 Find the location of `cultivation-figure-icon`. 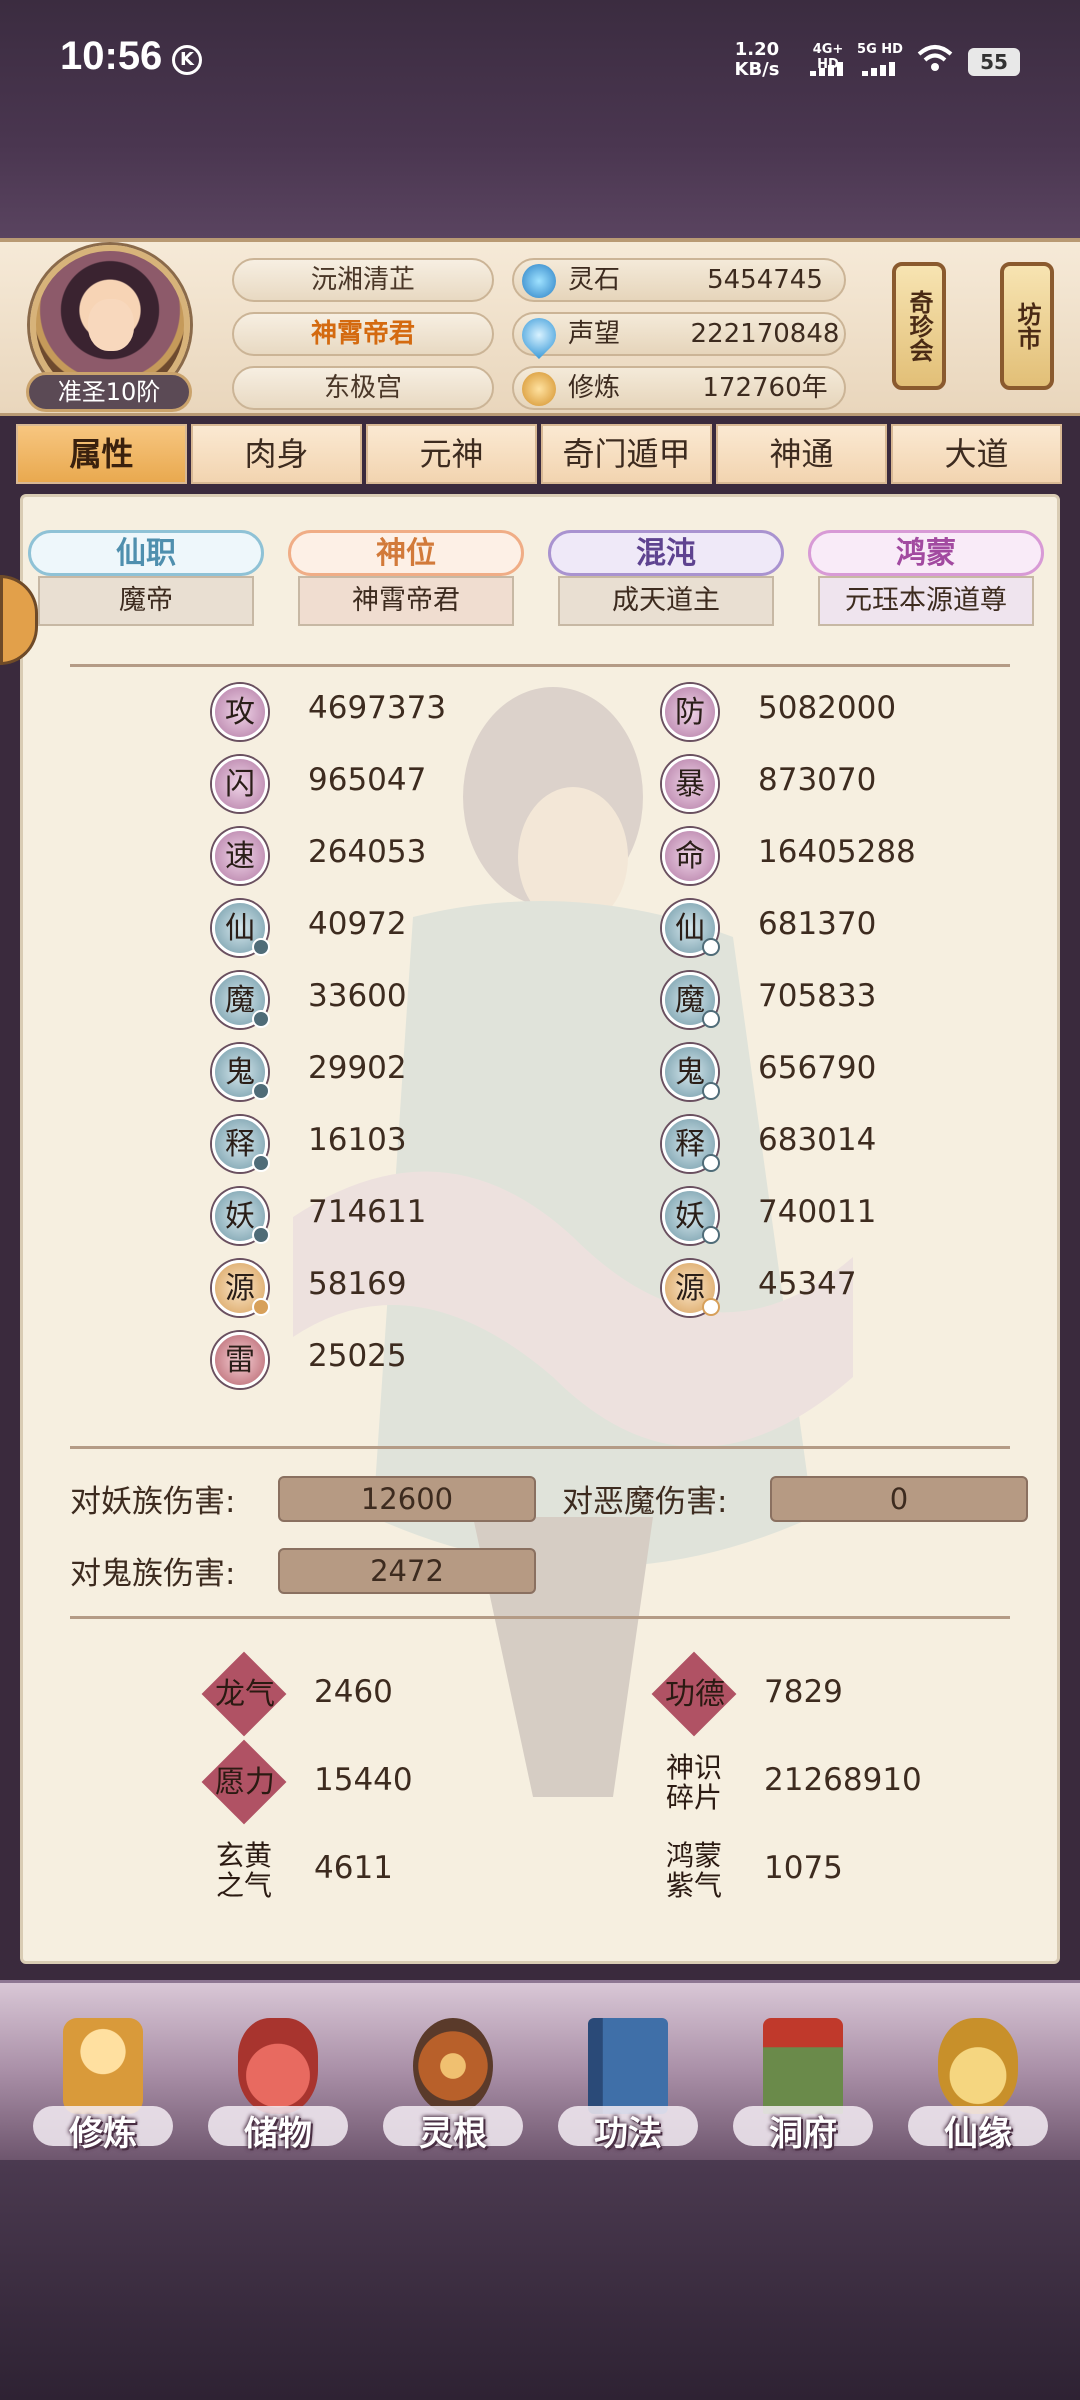

cultivation-figure-icon is located at coordinates (103, 2066).